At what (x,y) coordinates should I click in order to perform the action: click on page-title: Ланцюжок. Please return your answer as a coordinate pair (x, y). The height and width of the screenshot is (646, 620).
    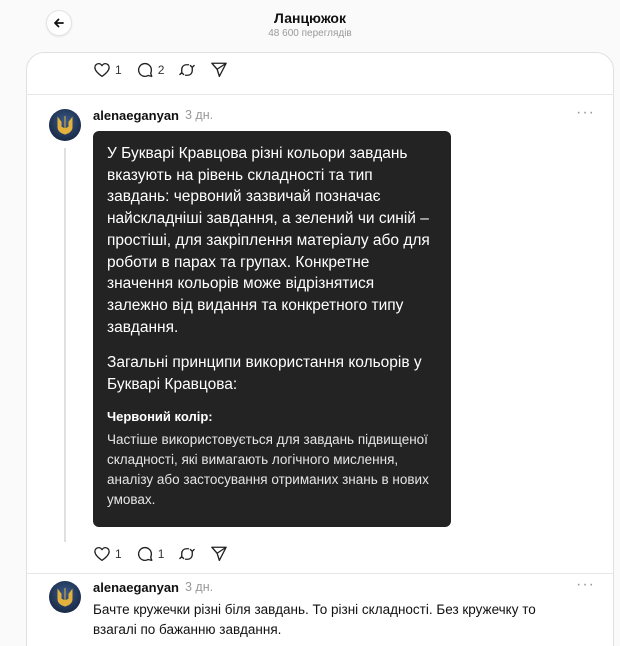
    Looking at the image, I should click on (310, 18).